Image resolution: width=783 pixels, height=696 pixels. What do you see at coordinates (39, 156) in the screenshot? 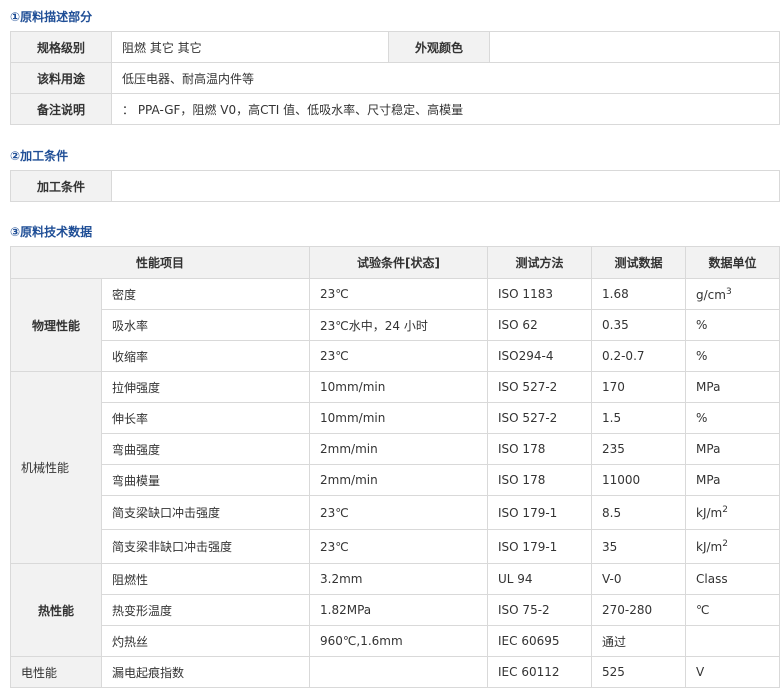
I see `section-title-processing: ②加工条件` at bounding box center [39, 156].